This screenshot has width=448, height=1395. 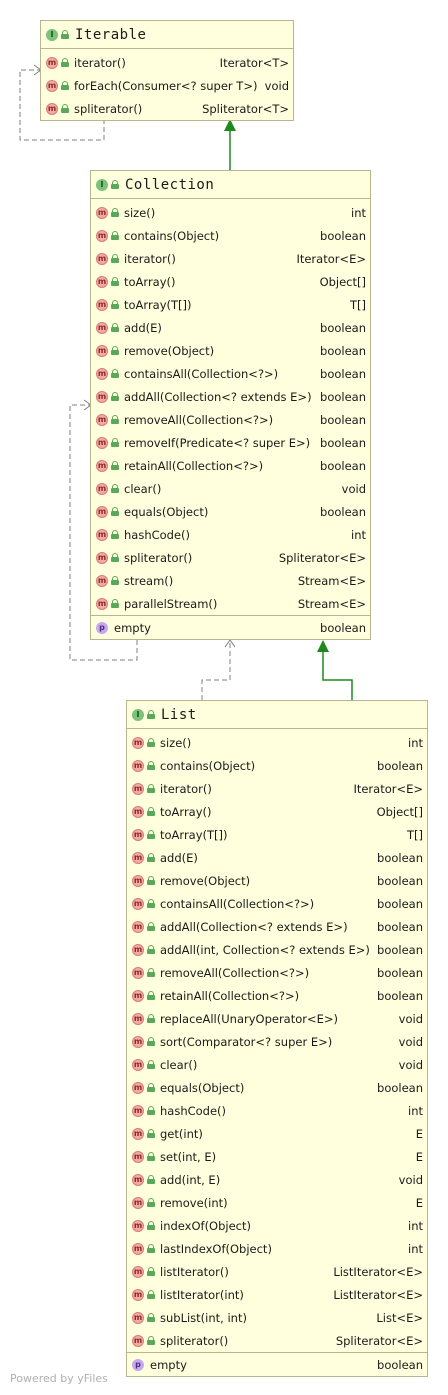 What do you see at coordinates (331, 603) in the screenshot?
I see `method-return-type: Stream<E>` at bounding box center [331, 603].